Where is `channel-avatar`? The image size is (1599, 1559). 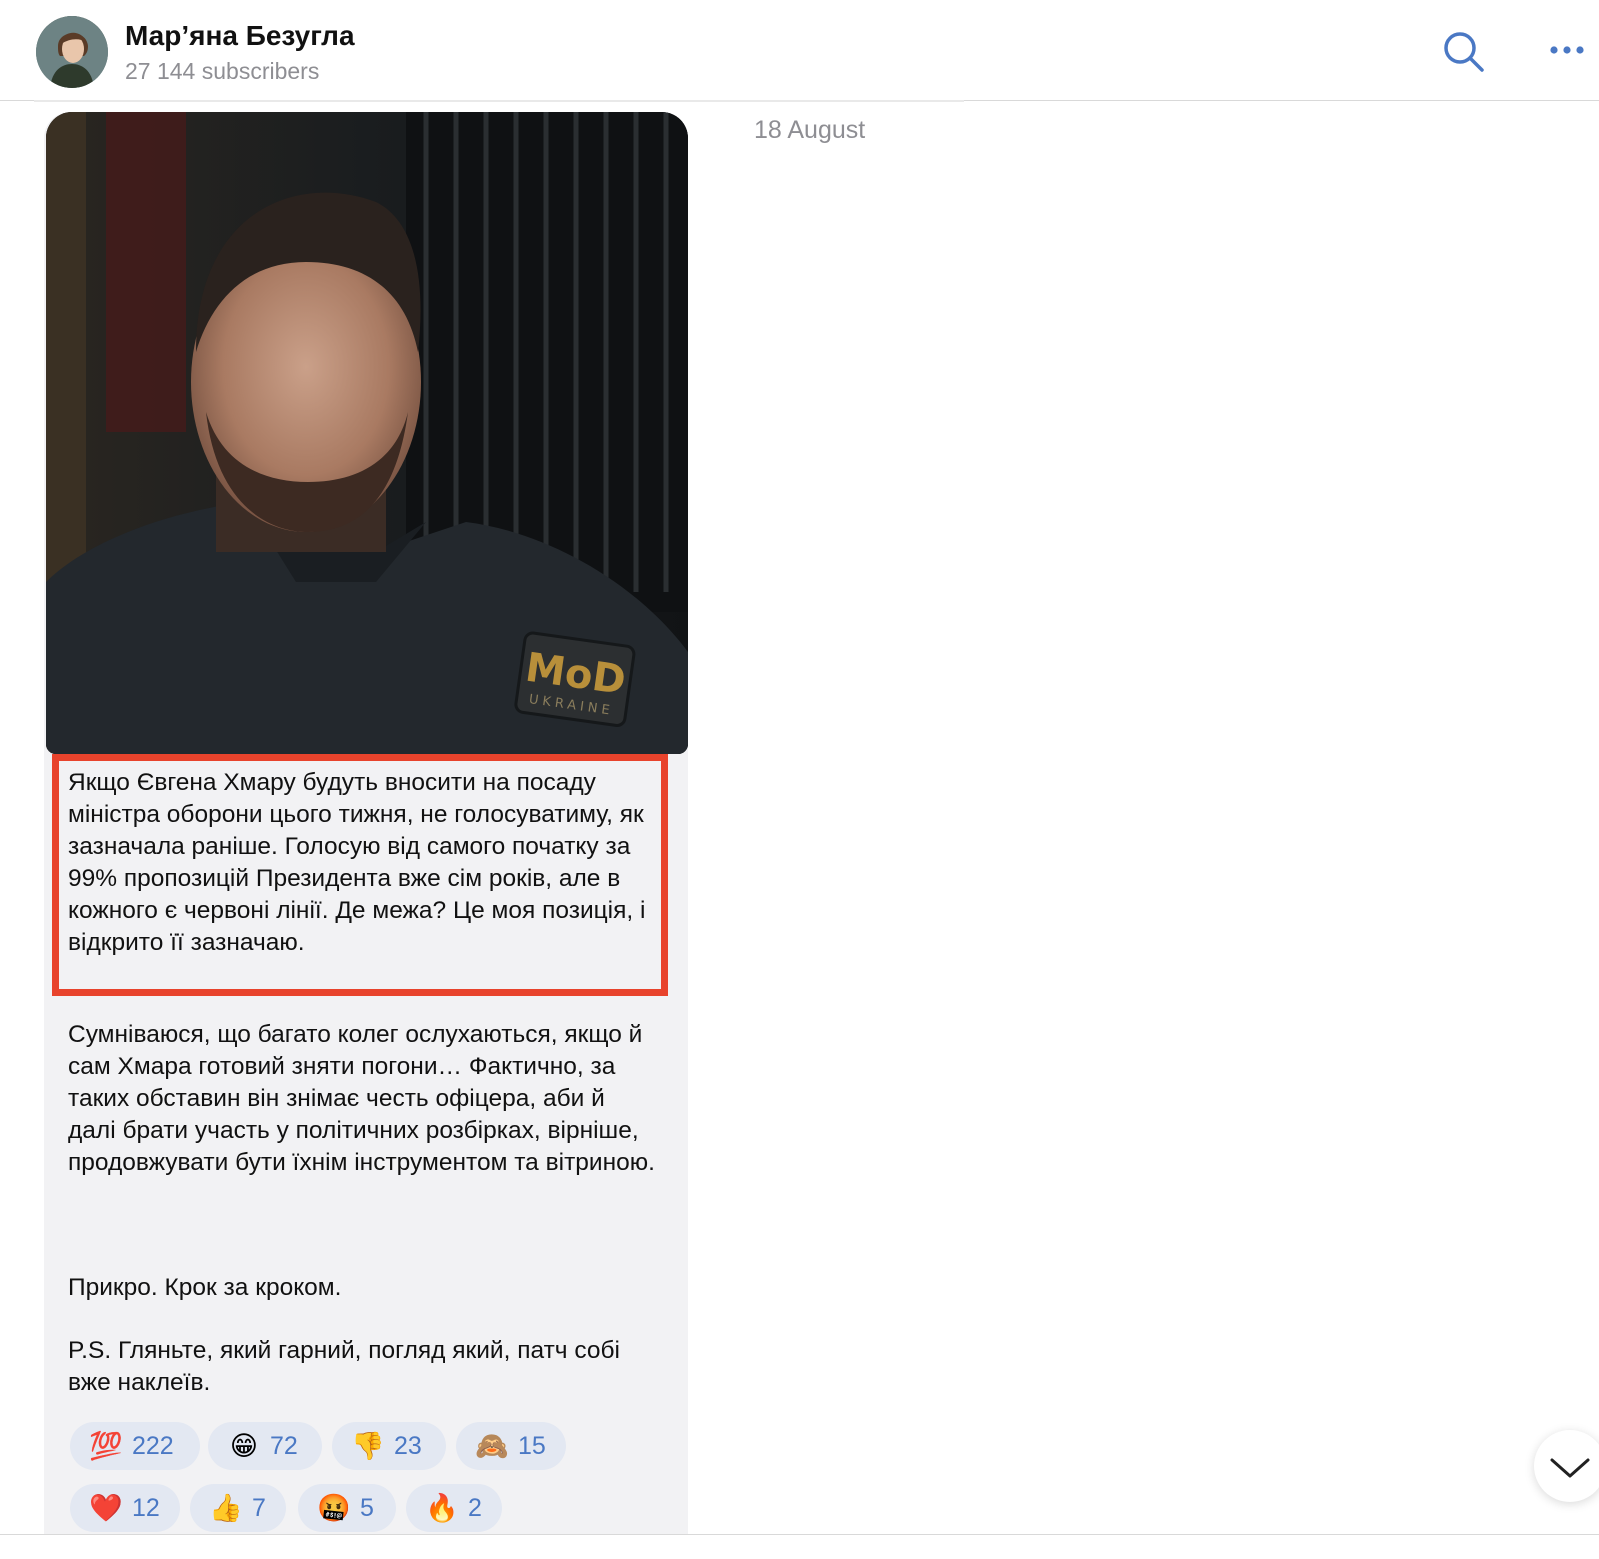
channel-avatar is located at coordinates (72, 52).